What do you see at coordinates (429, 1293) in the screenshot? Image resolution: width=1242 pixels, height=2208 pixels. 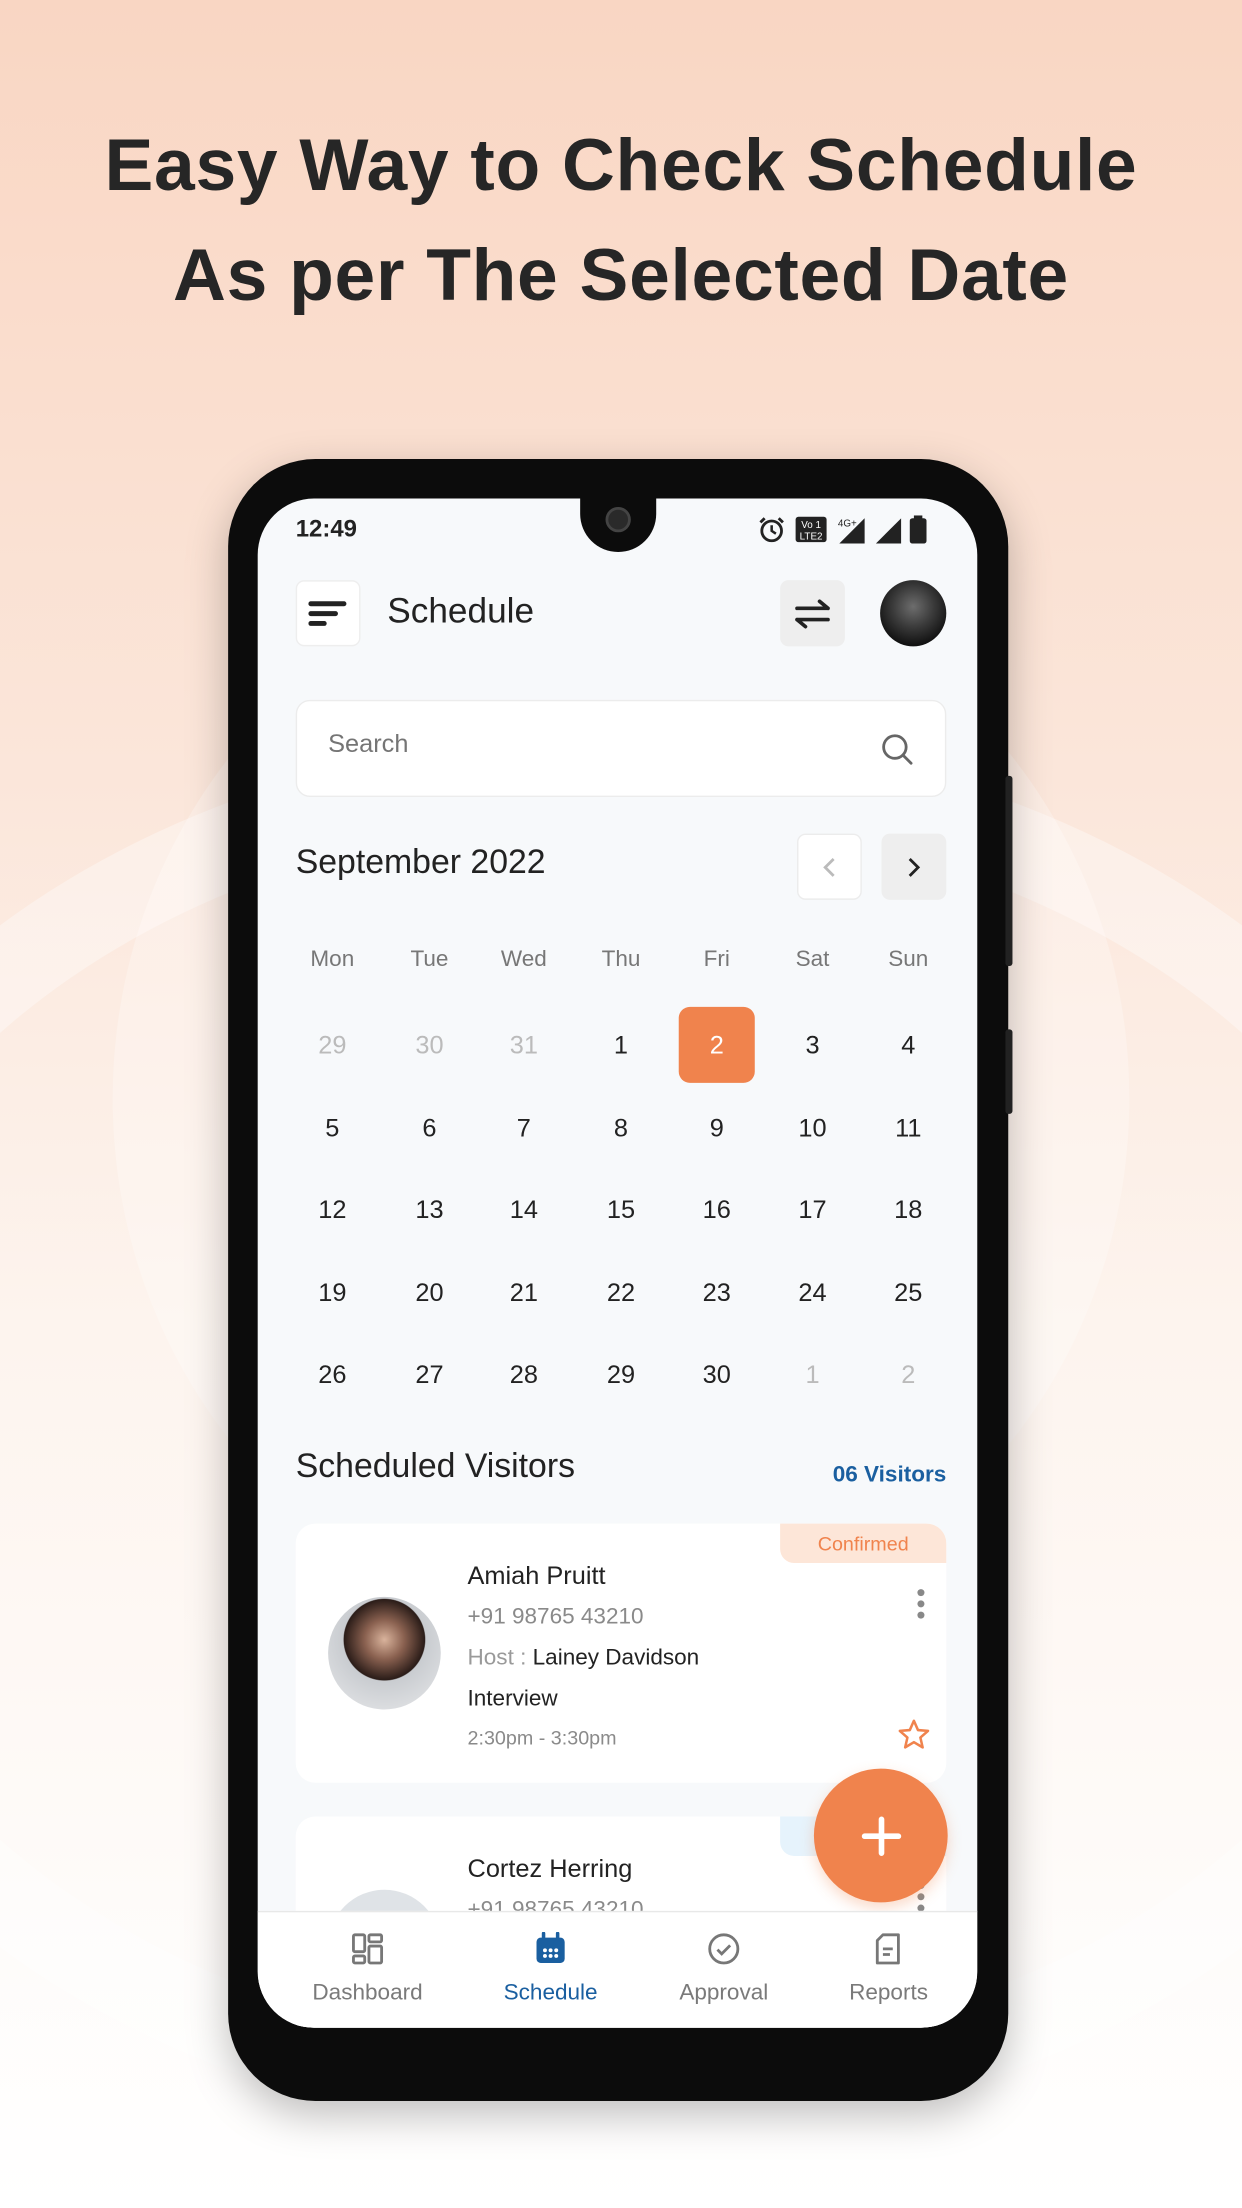 I see `calendar-day: 20` at bounding box center [429, 1293].